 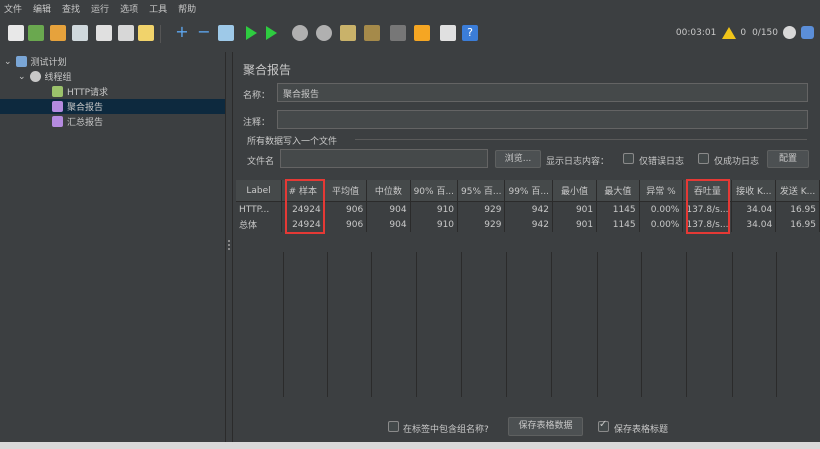 What do you see at coordinates (384, 158) in the screenshot?
I see `filename-field` at bounding box center [384, 158].